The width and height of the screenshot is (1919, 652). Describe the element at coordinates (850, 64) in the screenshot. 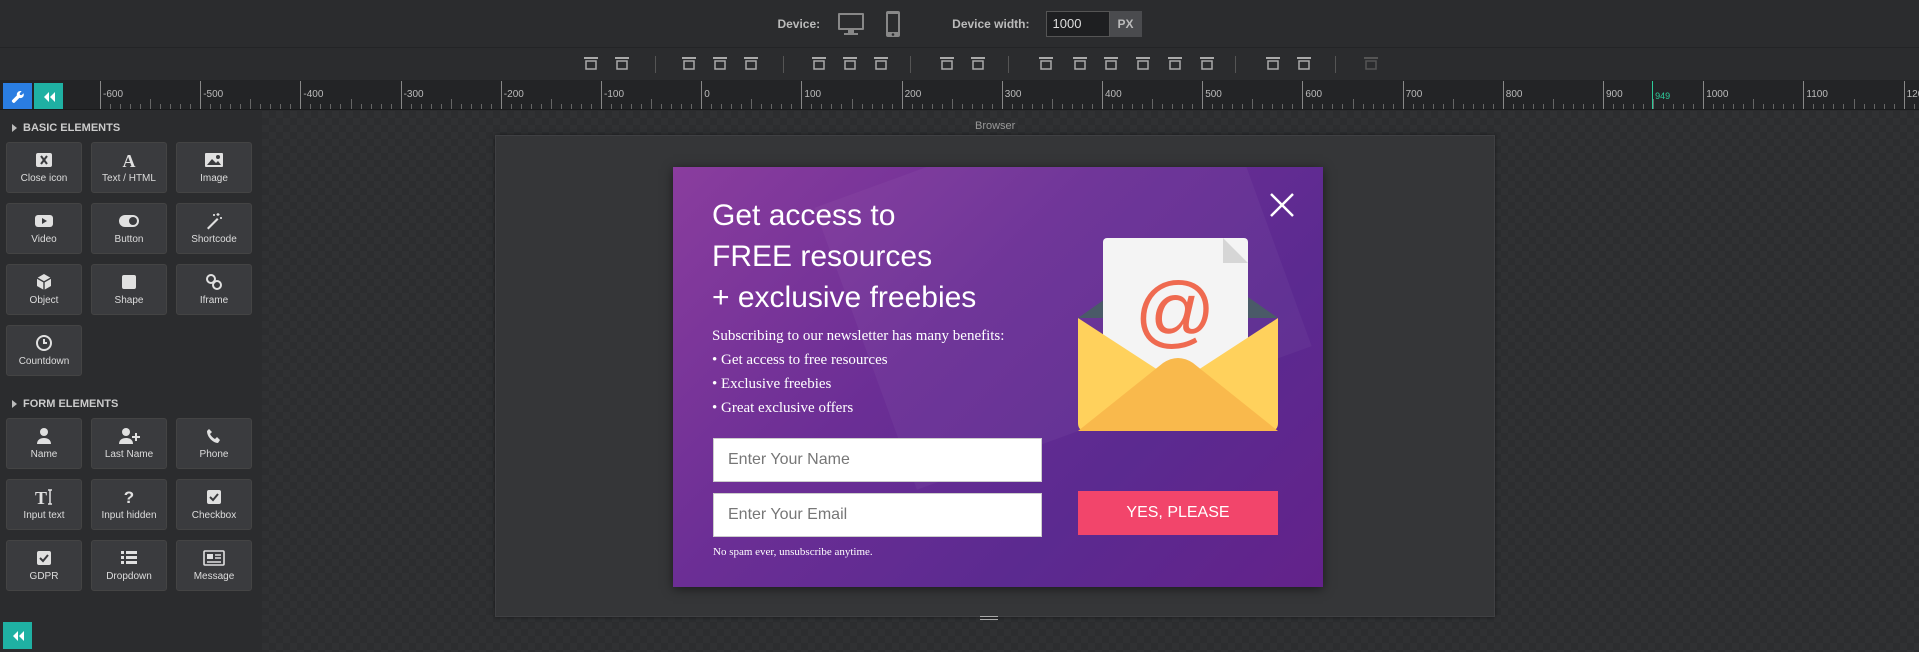

I see `align-center-v-icon` at that location.